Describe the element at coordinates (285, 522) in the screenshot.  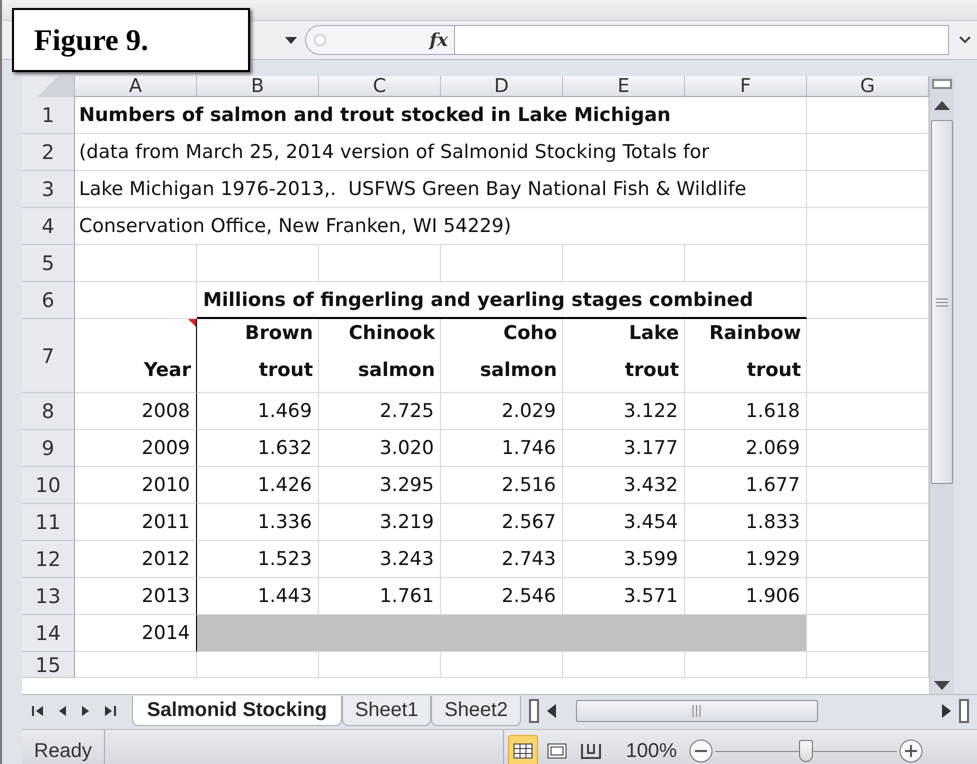
I see `table-cell: 1.336` at that location.